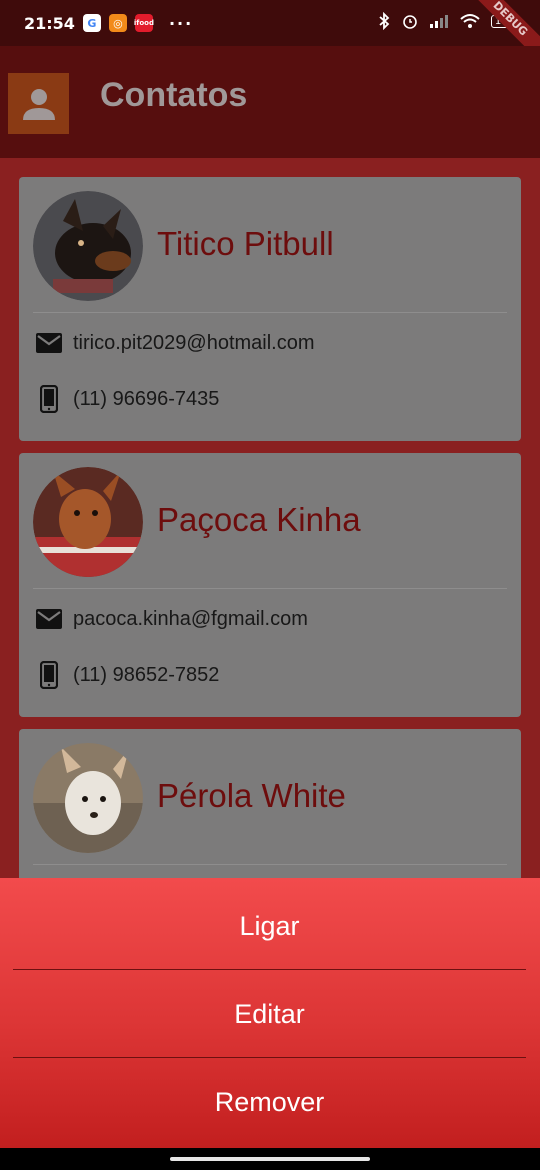  I want to click on email-row: pacoca.kinha@fgmail.com, so click(171, 619).